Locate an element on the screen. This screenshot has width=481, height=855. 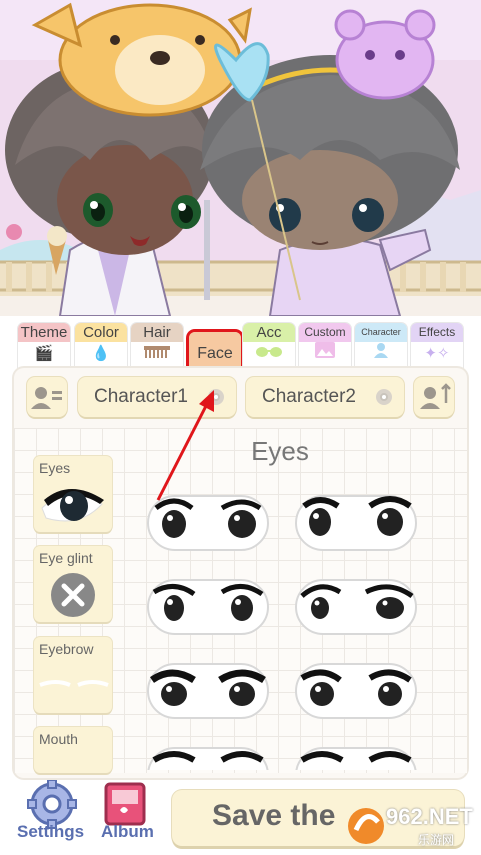
character-list-button is located at coordinates (47, 397).